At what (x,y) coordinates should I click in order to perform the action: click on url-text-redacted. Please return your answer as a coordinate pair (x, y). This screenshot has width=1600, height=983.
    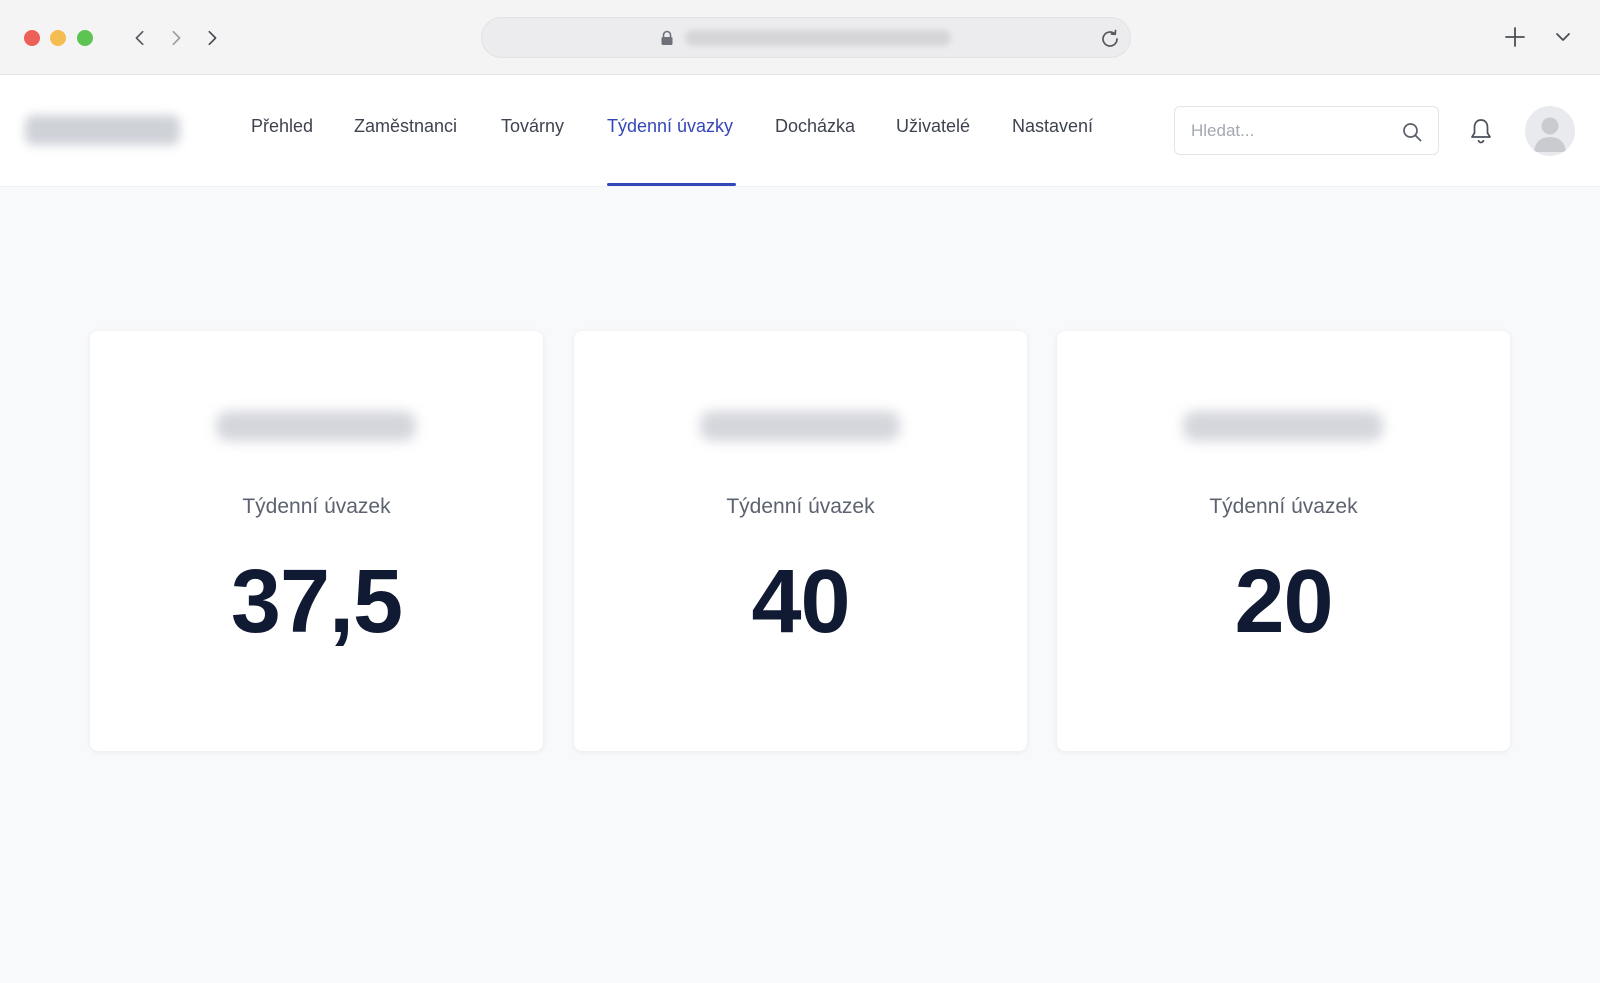
    Looking at the image, I should click on (818, 38).